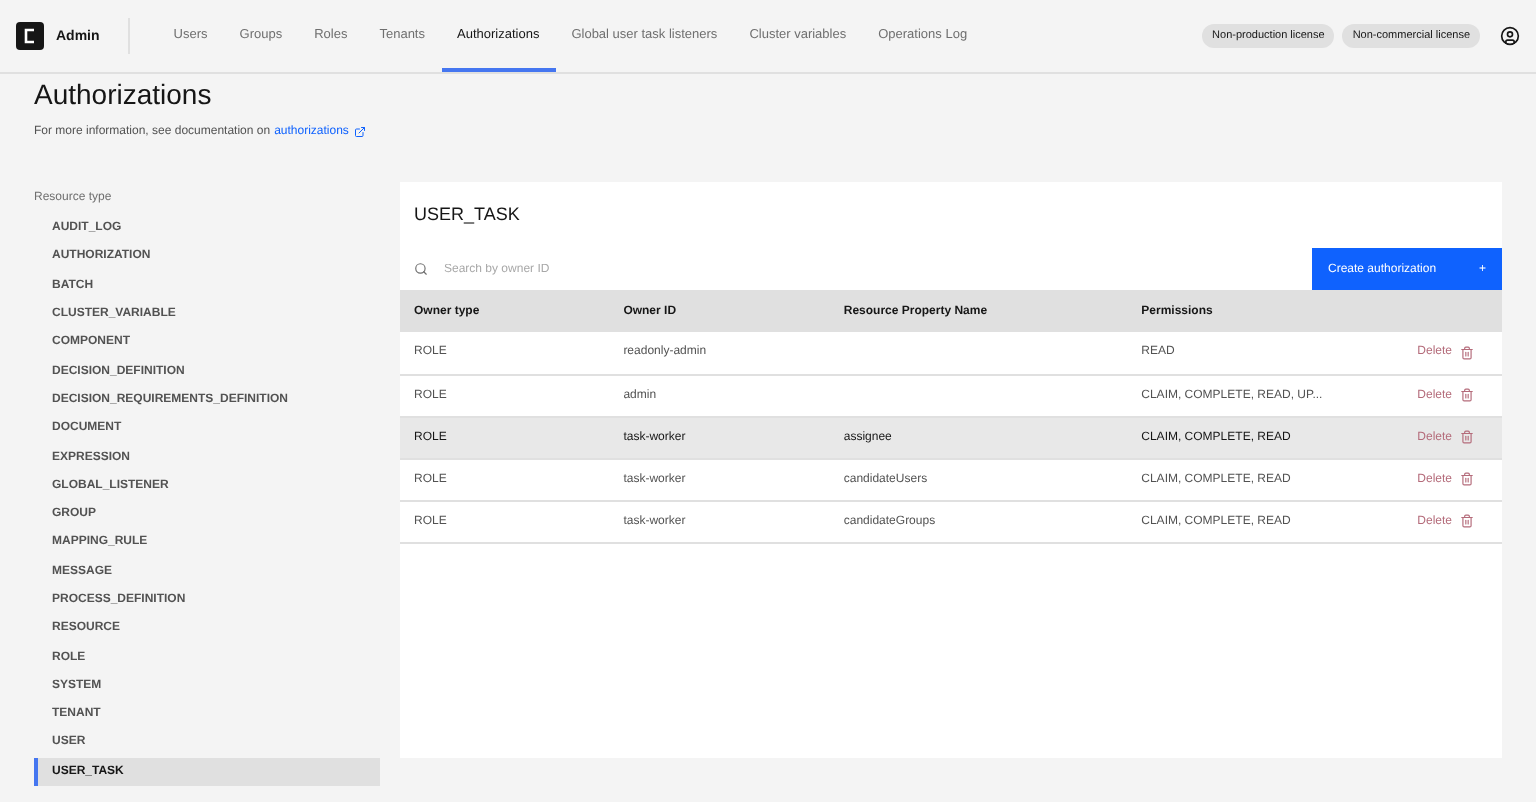  Describe the element at coordinates (124, 93) in the screenshot. I see `page-title: Authorizations` at that location.